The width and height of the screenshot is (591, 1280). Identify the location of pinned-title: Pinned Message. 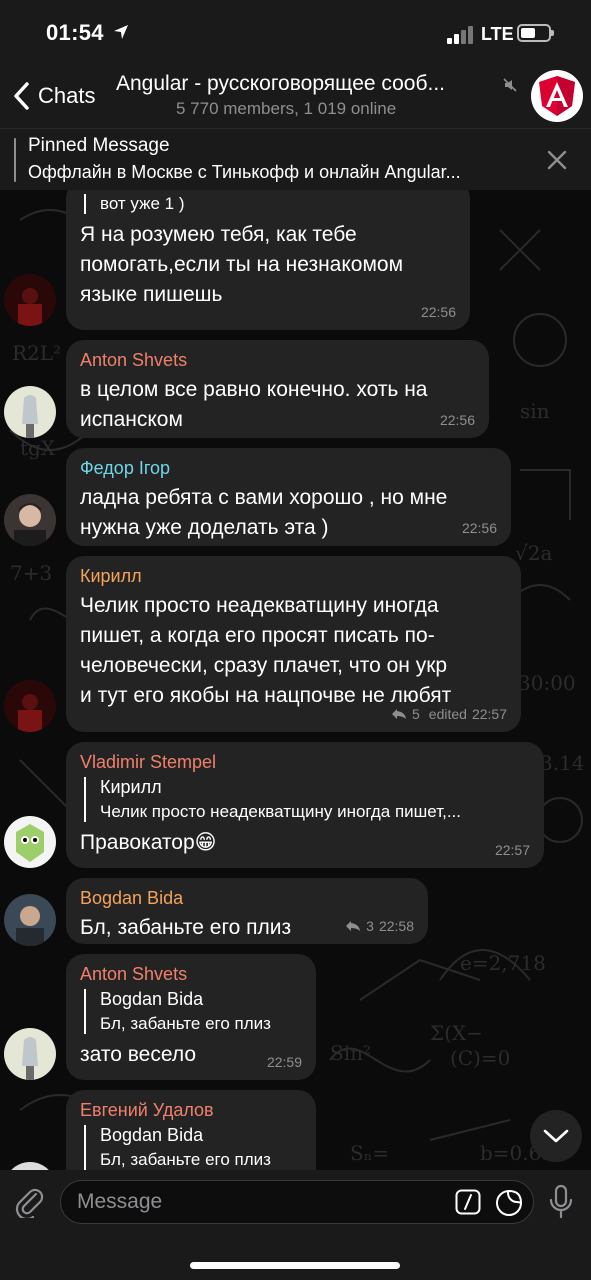
(99, 145).